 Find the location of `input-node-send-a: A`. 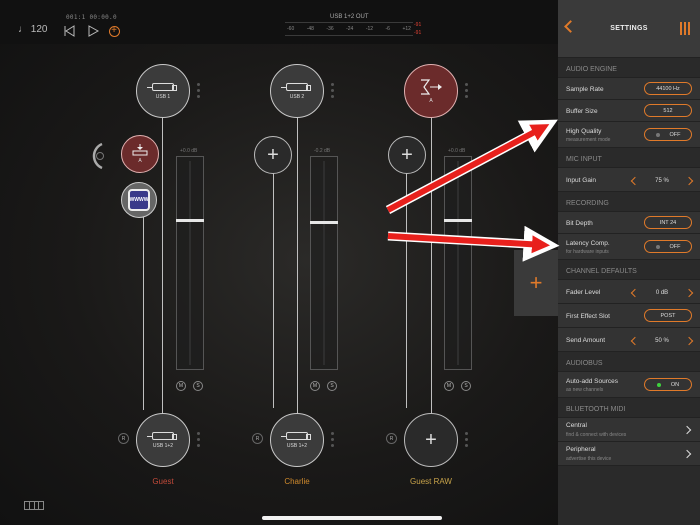

input-node-send-a: A is located at coordinates (431, 91).